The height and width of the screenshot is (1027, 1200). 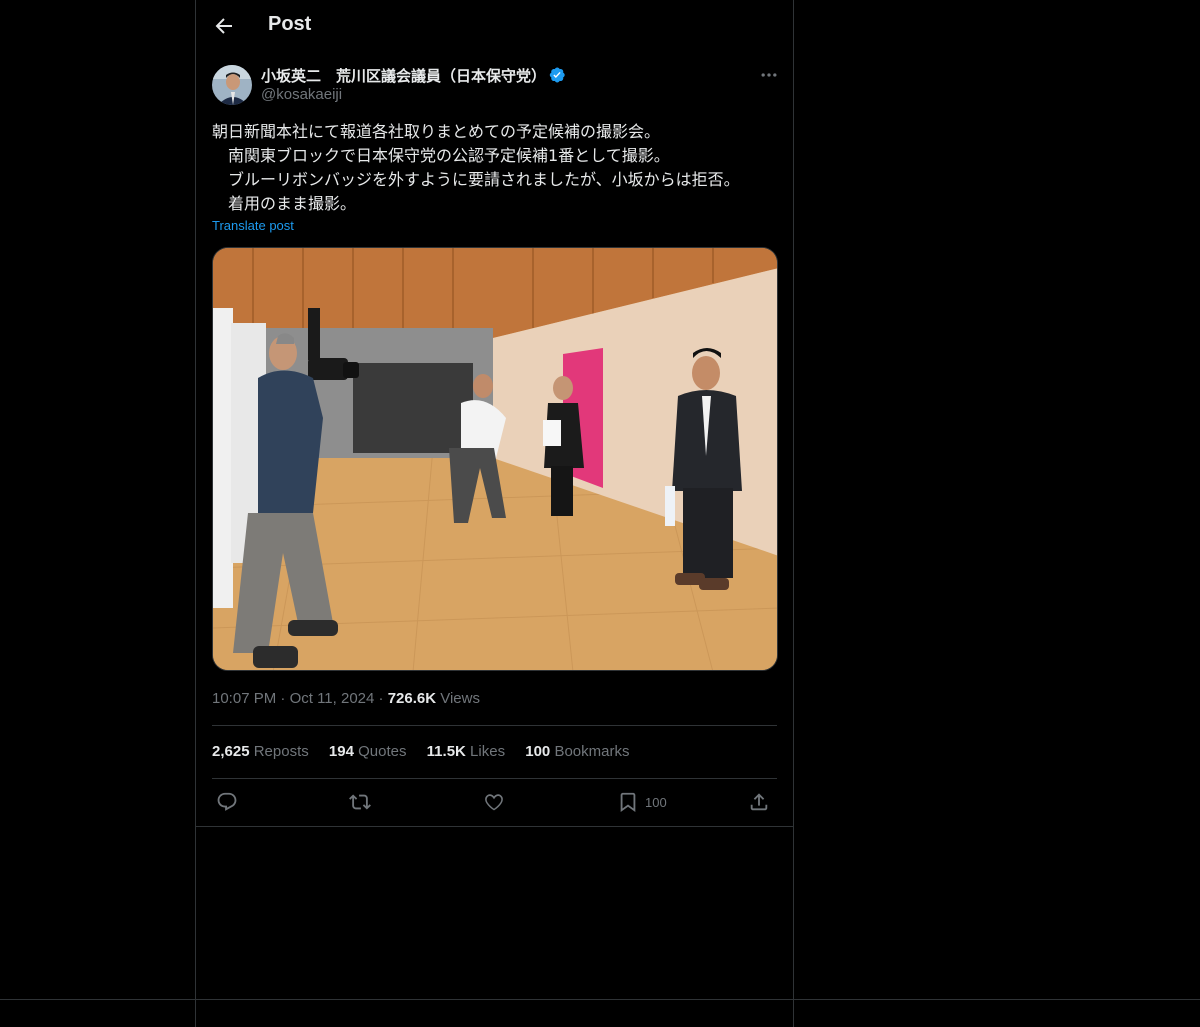 What do you see at coordinates (341, 751) in the screenshot?
I see `quotes-count: 194` at bounding box center [341, 751].